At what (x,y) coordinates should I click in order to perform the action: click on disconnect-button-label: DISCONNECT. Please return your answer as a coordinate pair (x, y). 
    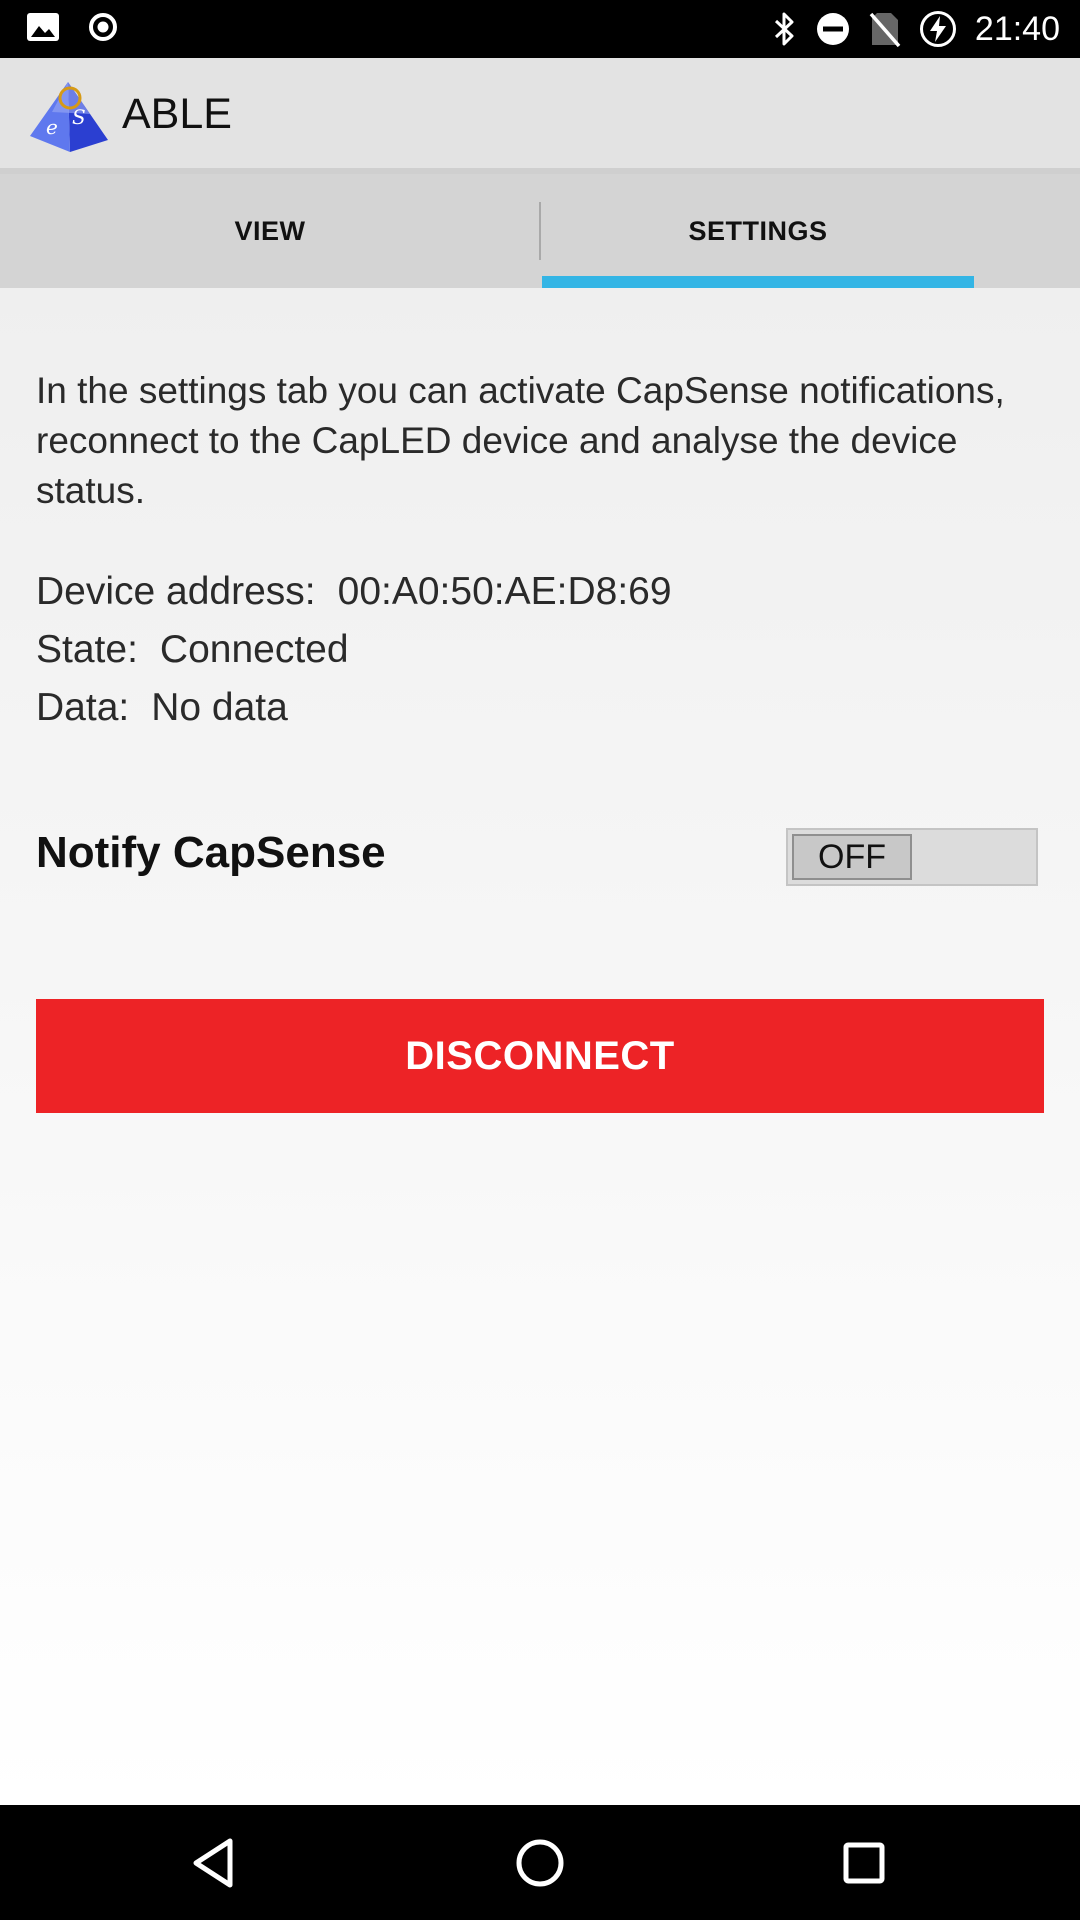
    Looking at the image, I should click on (540, 1055).